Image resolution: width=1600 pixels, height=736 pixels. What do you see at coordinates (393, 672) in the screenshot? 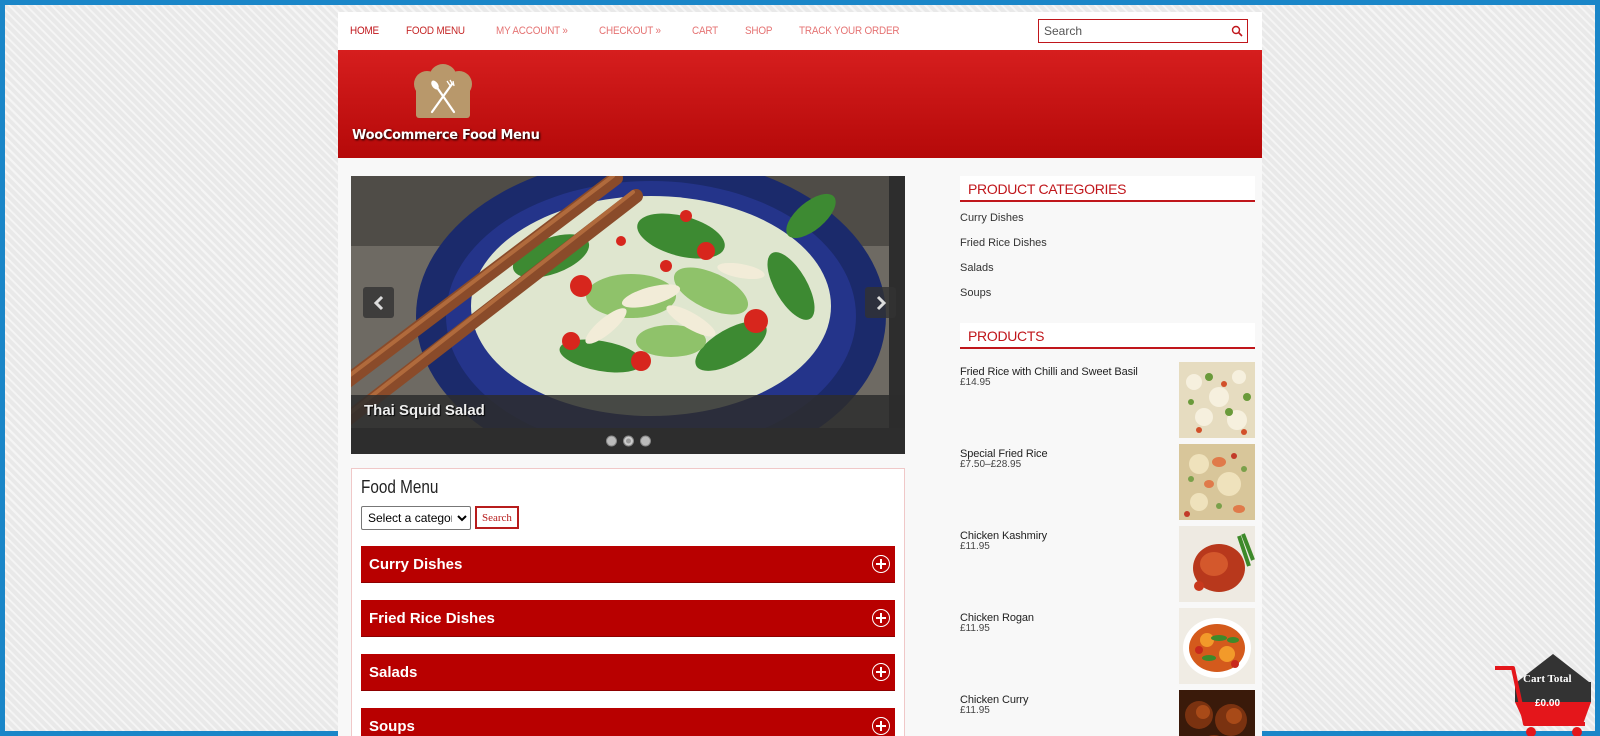
I see `category-accordion-label: Salads` at bounding box center [393, 672].